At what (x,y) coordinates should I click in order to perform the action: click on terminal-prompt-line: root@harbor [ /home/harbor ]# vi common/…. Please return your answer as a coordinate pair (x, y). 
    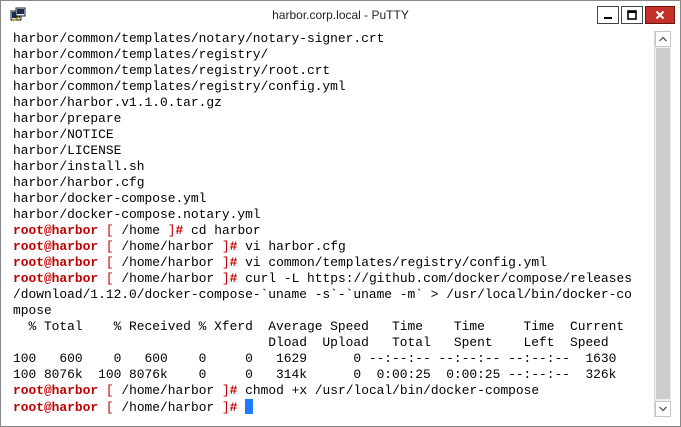
    Looking at the image, I should click on (332, 263).